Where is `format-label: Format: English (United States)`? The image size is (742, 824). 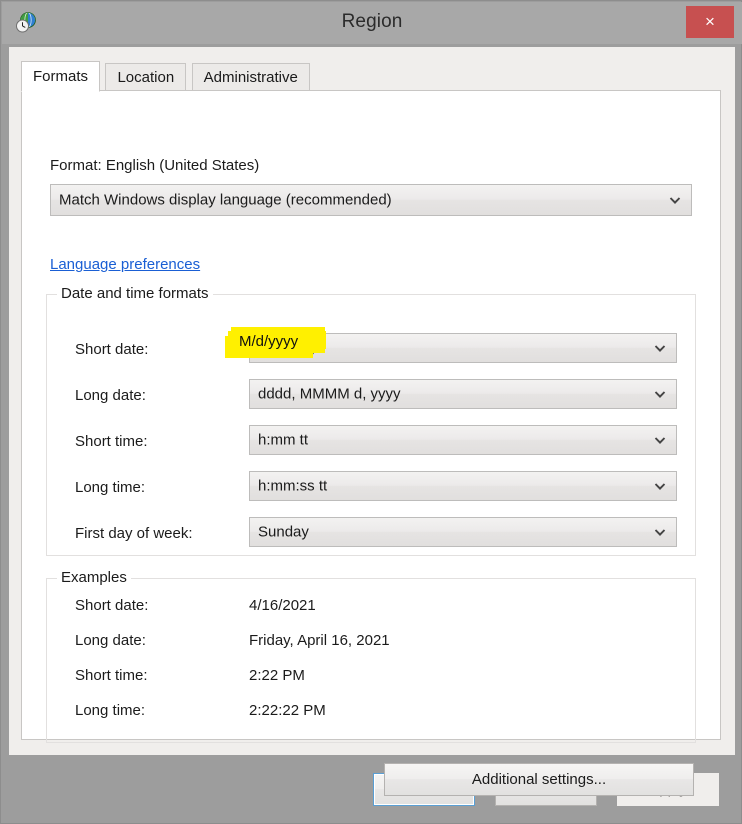 format-label: Format: English (United States) is located at coordinates (155, 165).